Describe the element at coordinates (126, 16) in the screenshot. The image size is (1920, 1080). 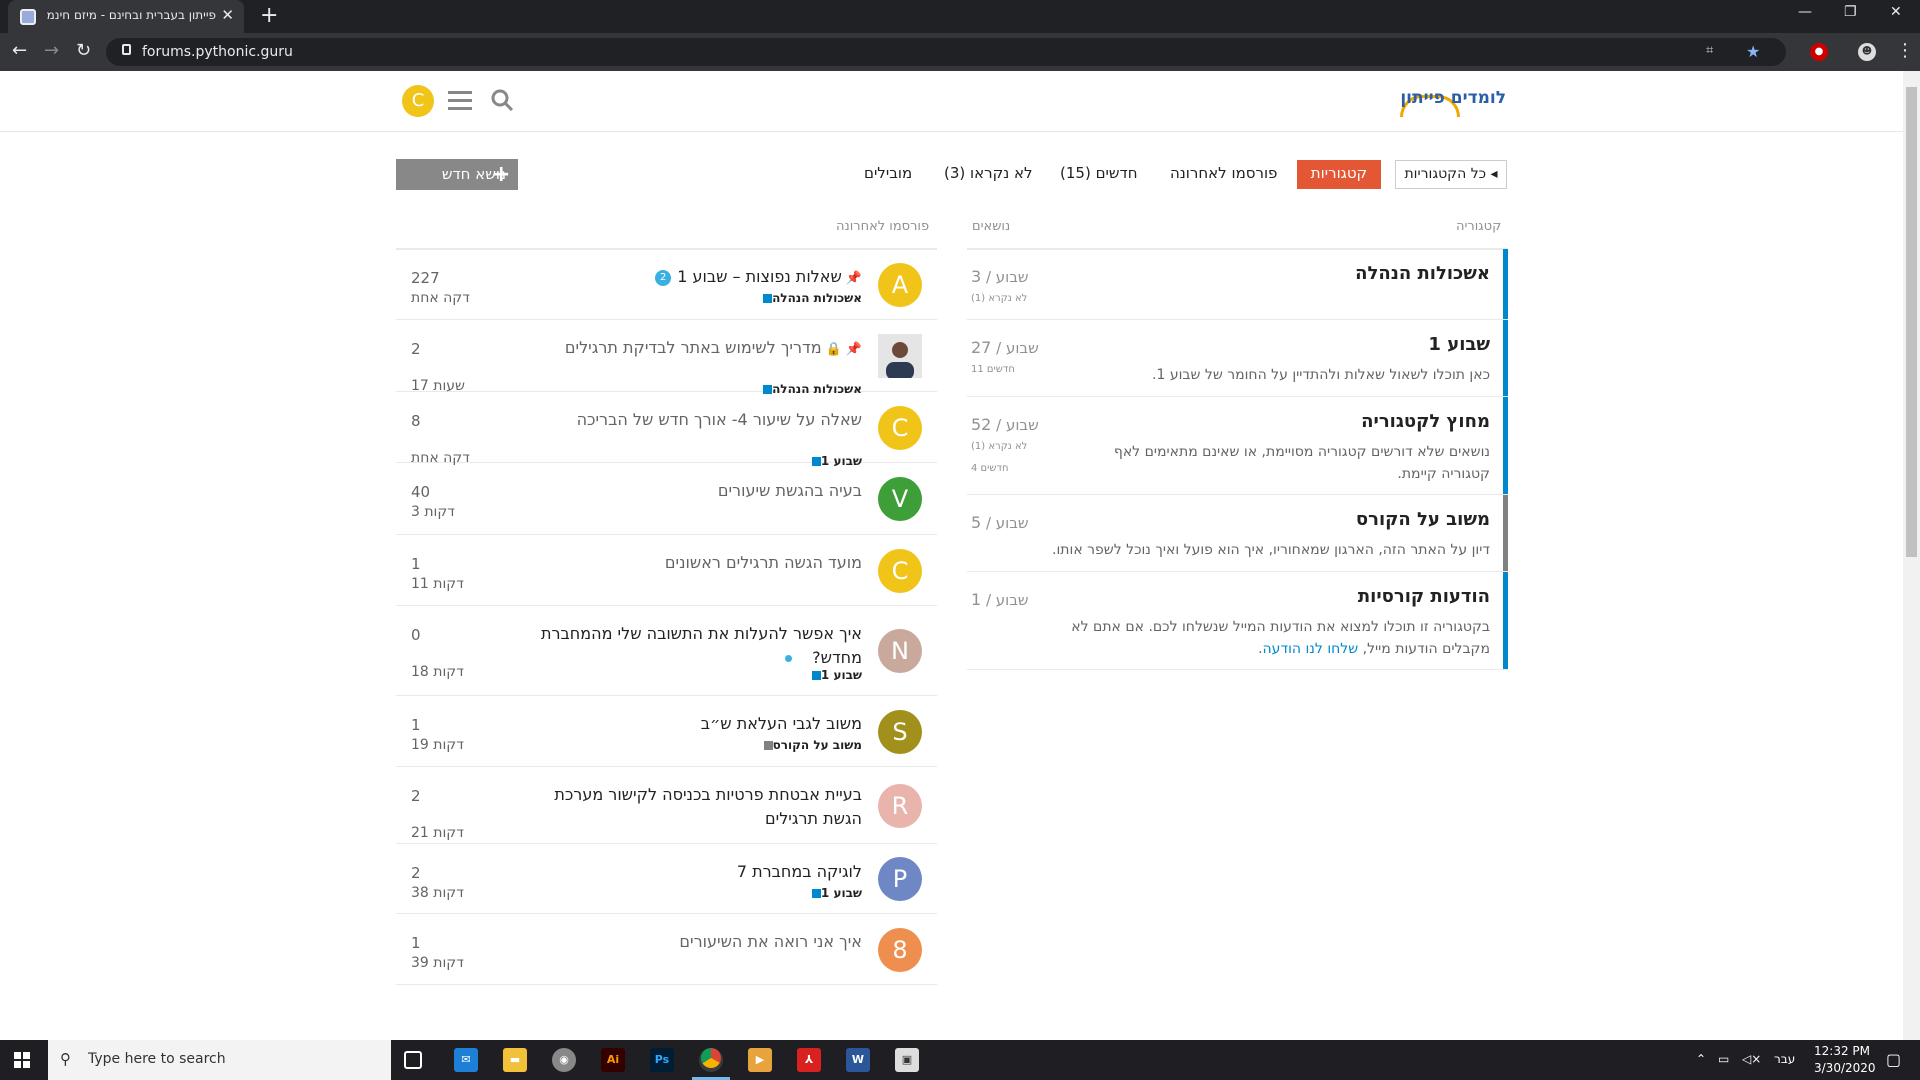
I see `browser-tab: פייתון בעברית ובחינם - מיזם חינמי ✕` at that location.